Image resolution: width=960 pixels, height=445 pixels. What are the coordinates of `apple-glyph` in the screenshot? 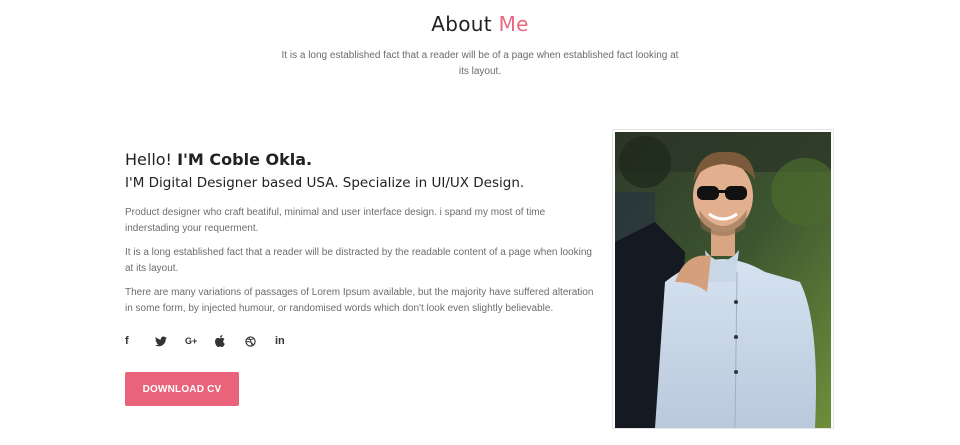 It's located at (220, 341).